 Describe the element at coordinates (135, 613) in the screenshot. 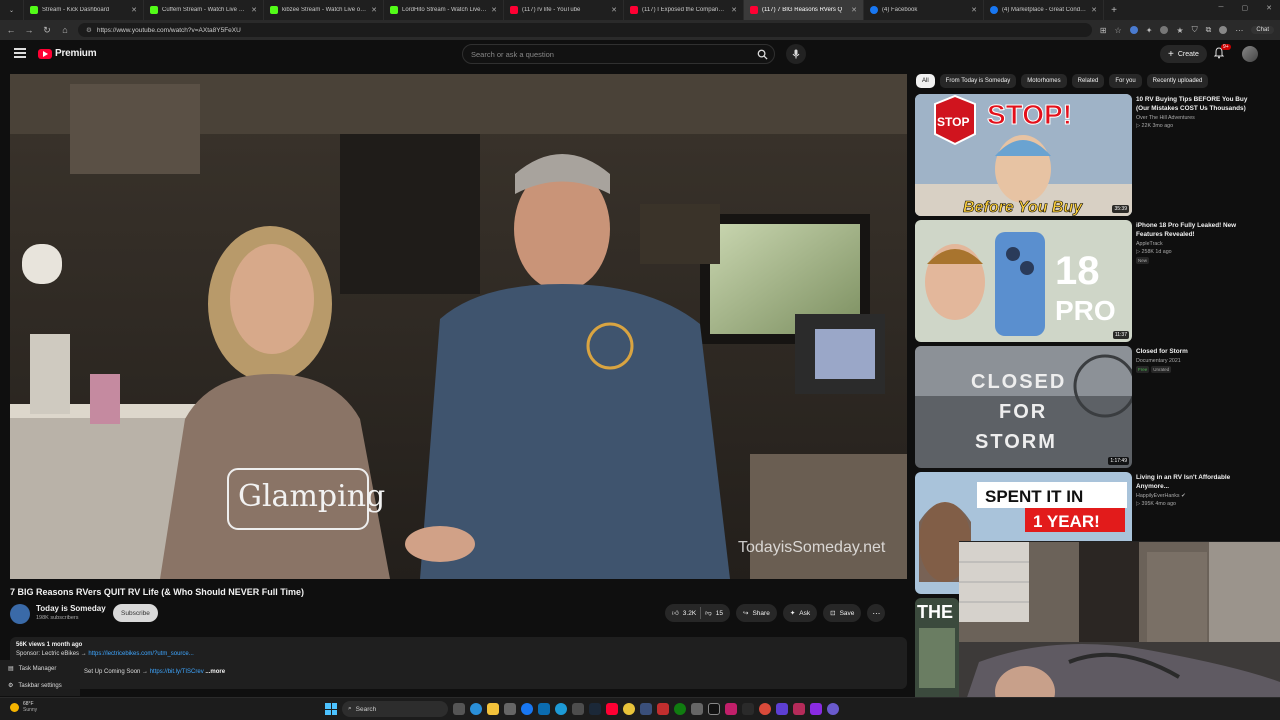

I see `subscribe-button: Subscribe` at that location.